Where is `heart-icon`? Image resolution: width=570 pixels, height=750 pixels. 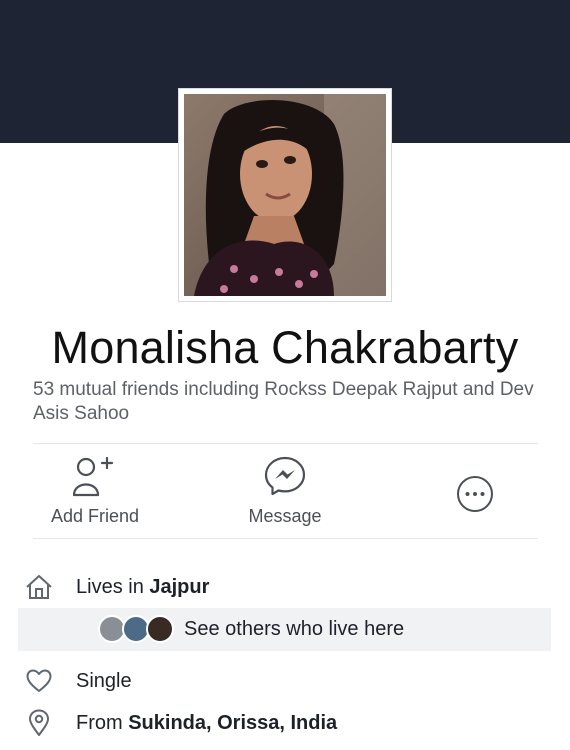
heart-icon is located at coordinates (39, 681).